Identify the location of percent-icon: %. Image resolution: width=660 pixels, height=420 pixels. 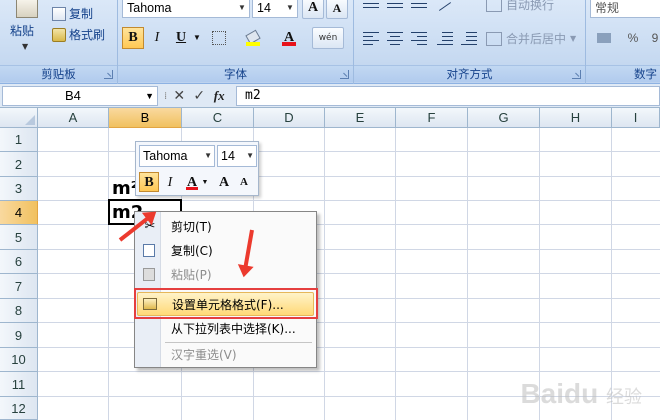
(633, 38).